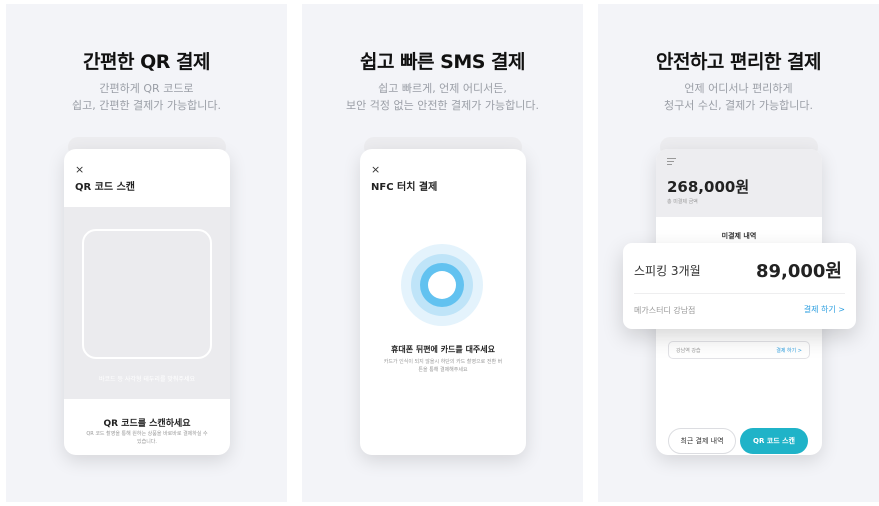  I want to click on panel-subtitle: 언제 어디서나 편리하게 청구서 수신, 결제가 가능합니다., so click(738, 97).